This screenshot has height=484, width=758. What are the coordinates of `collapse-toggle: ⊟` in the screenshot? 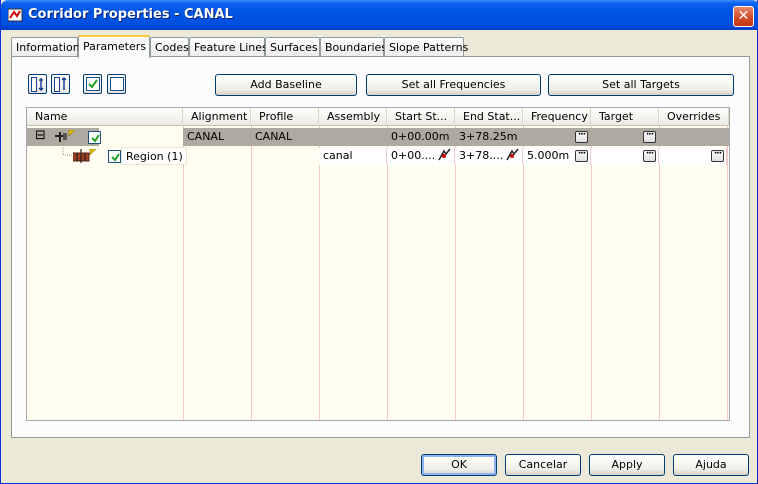 It's located at (40, 136).